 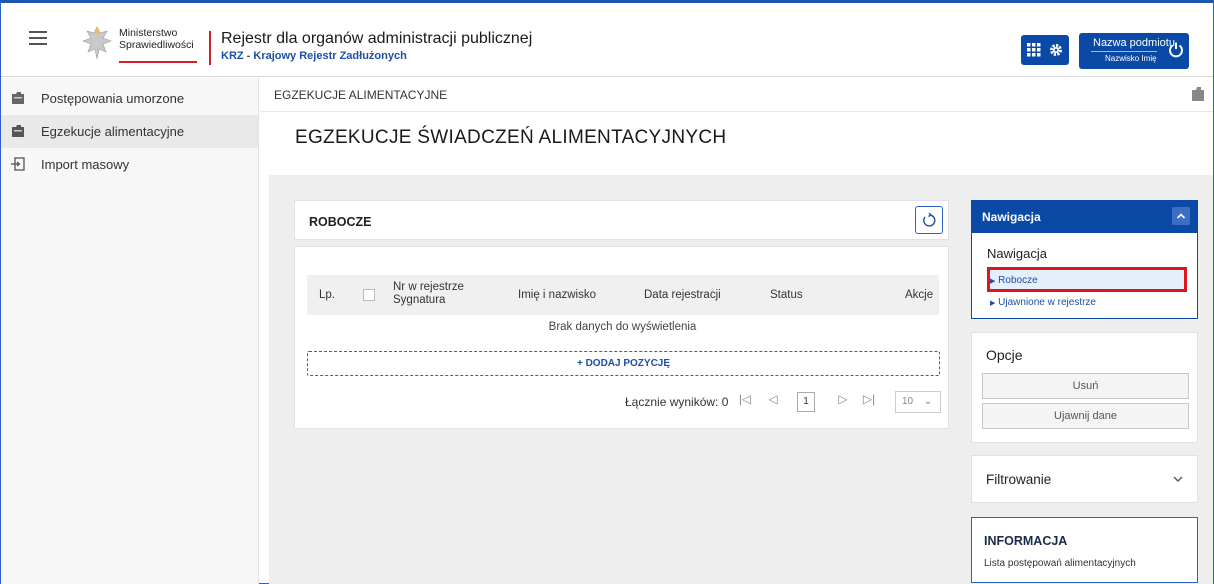 What do you see at coordinates (869, 401) in the screenshot?
I see `last-page-icon: ▷|` at bounding box center [869, 401].